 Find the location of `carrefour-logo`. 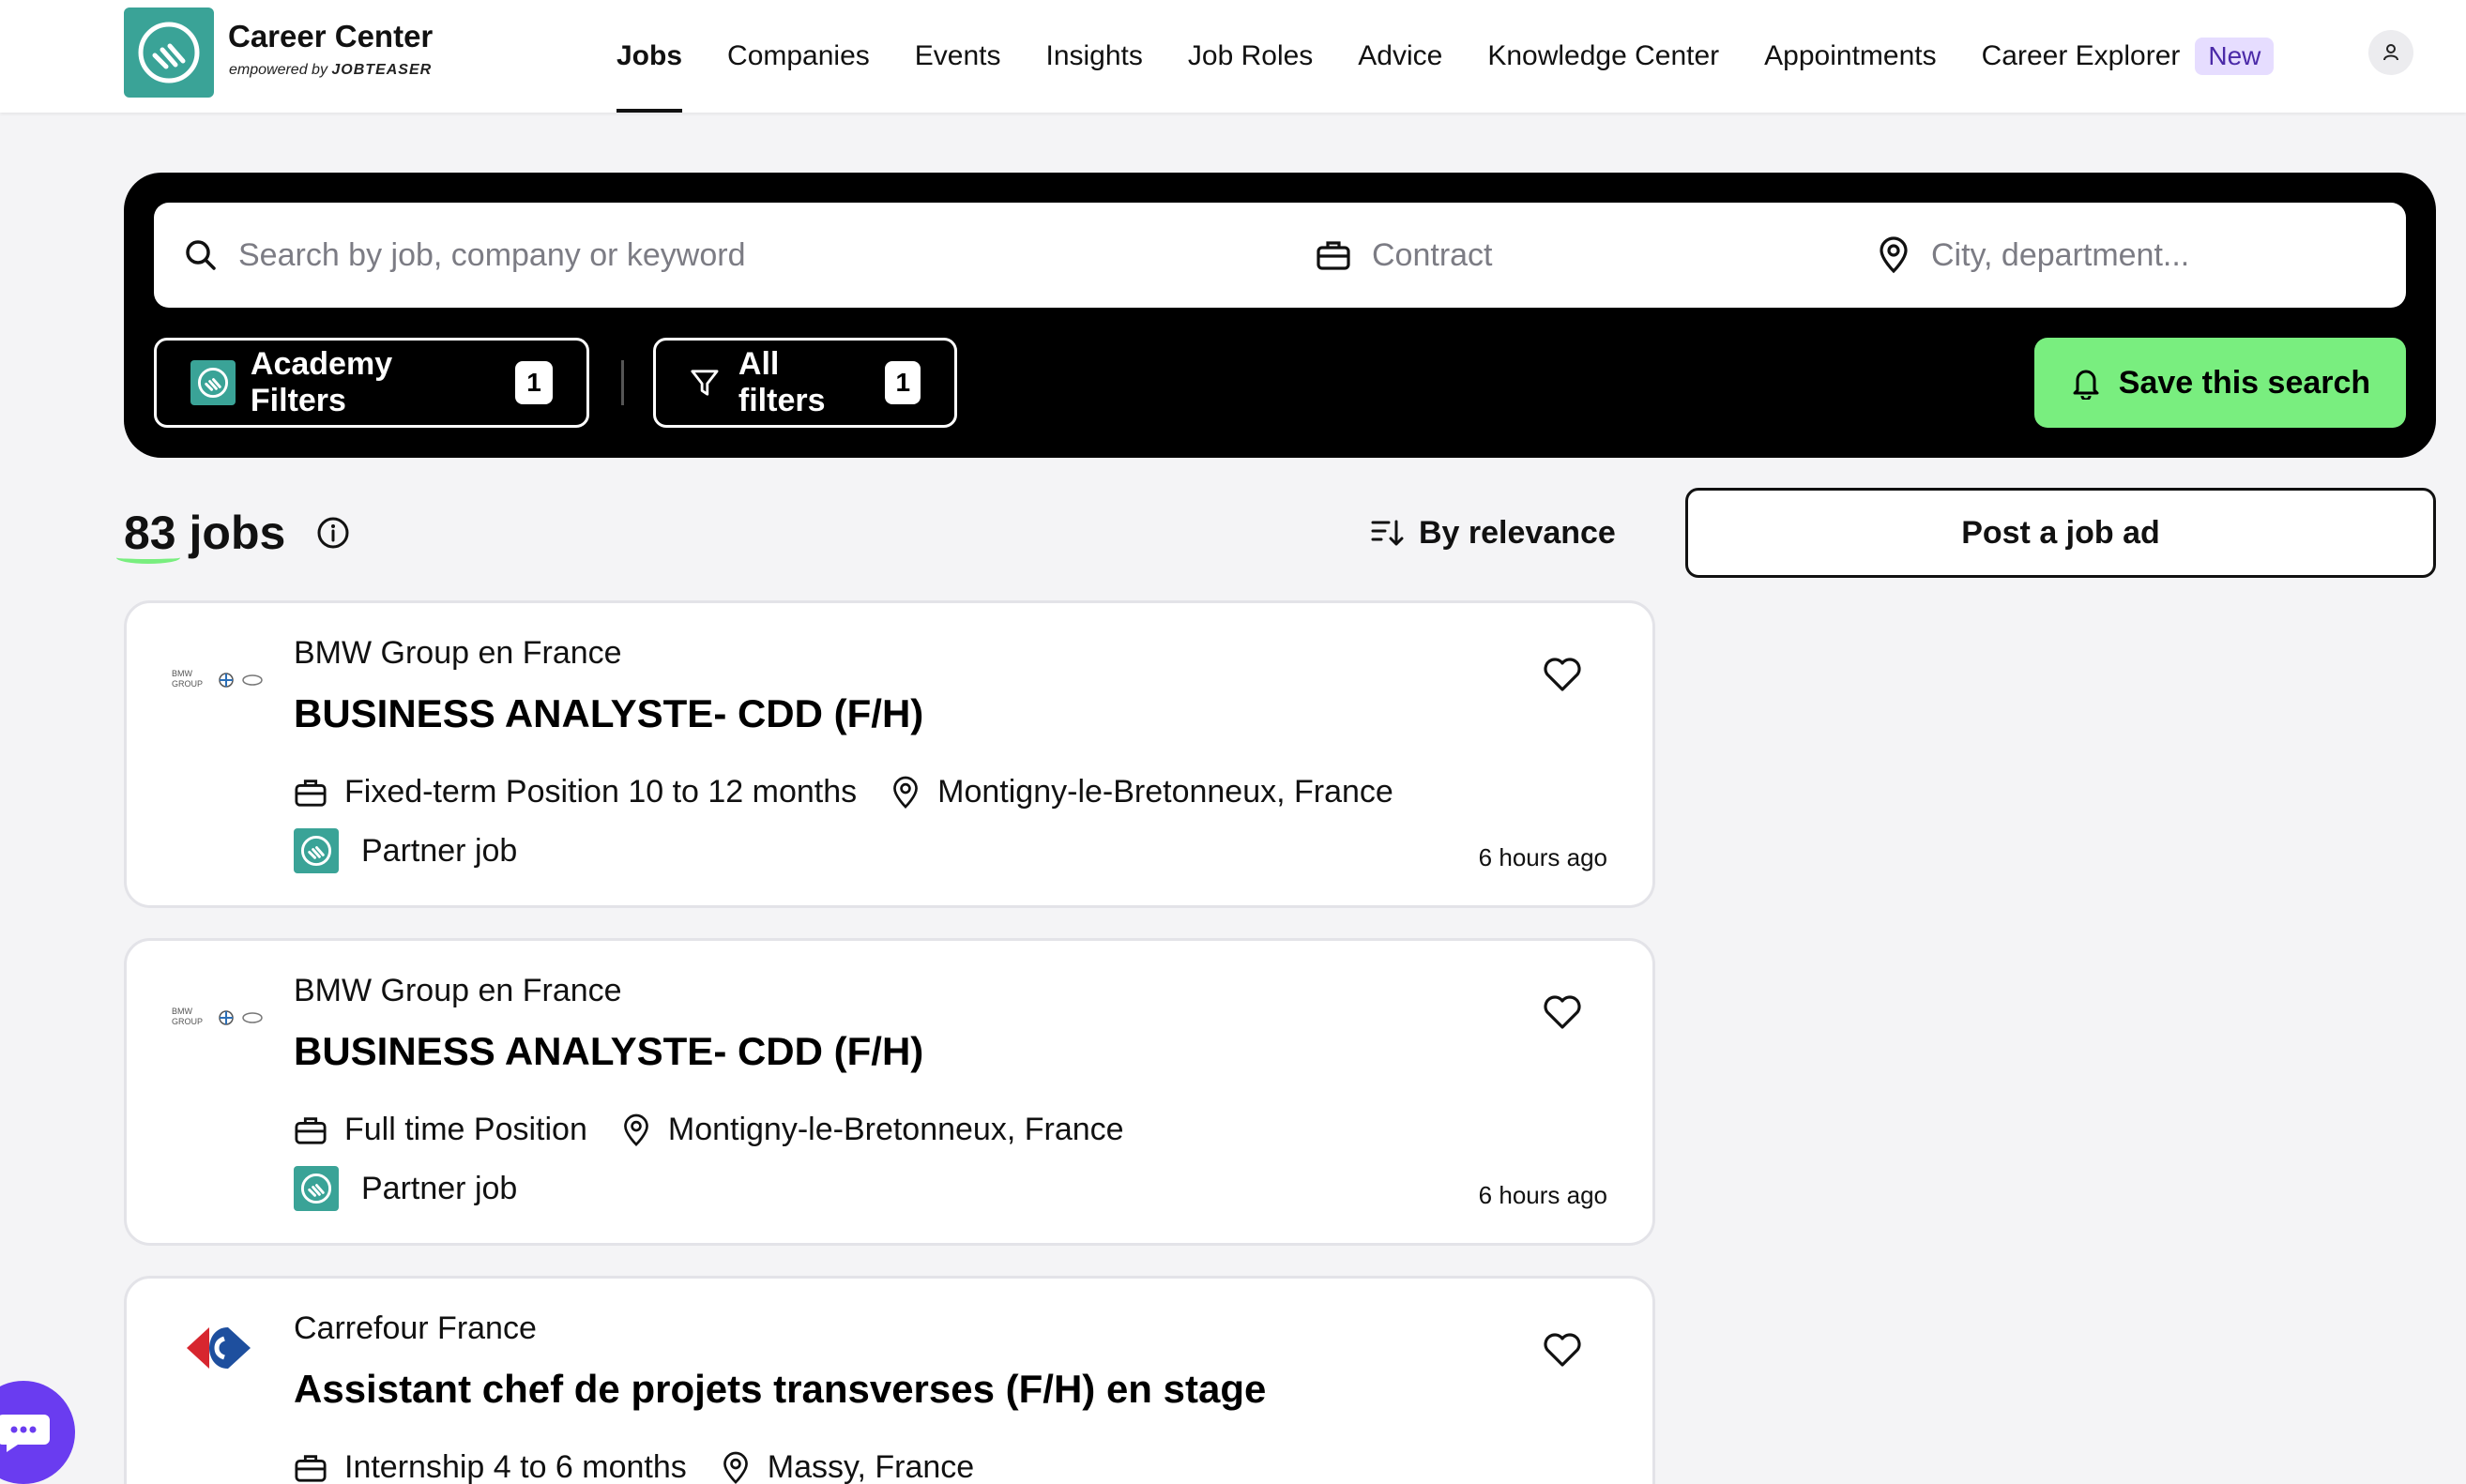

carrefour-logo is located at coordinates (219, 1348).